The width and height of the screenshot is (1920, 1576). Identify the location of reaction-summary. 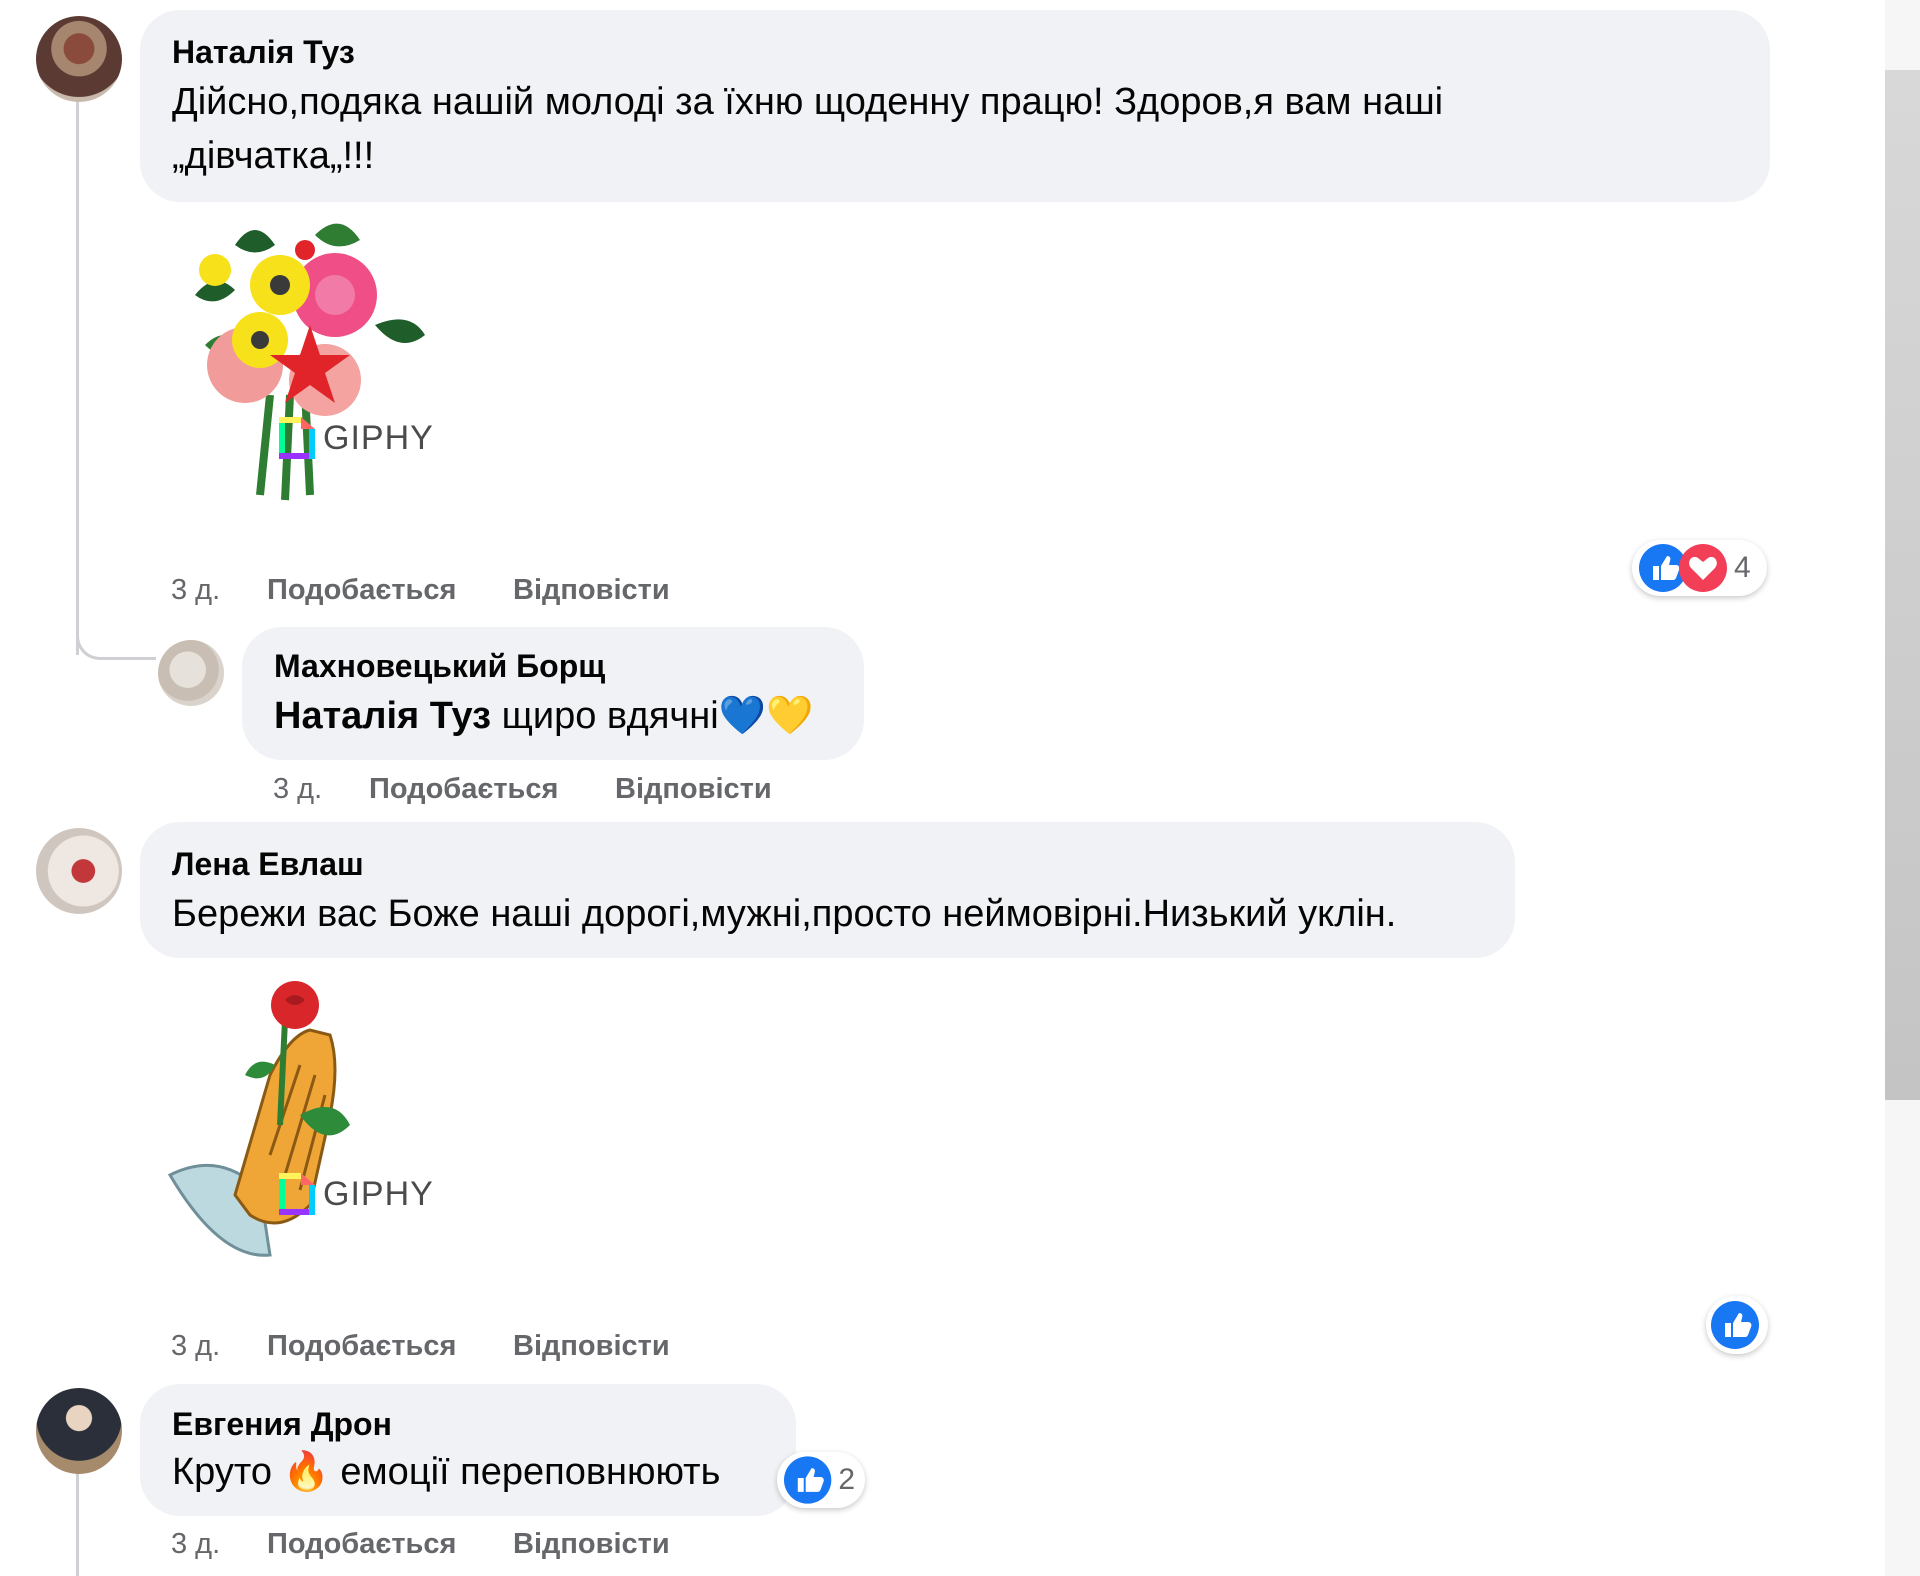
(1737, 1325).